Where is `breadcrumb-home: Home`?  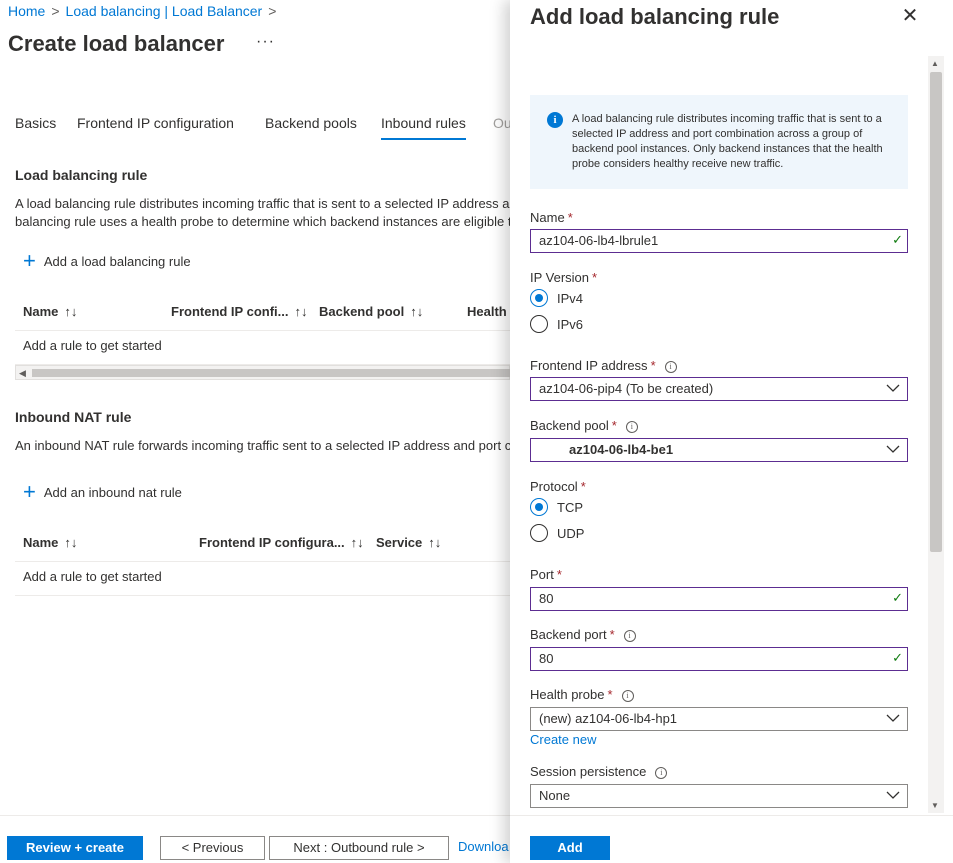 breadcrumb-home: Home is located at coordinates (26, 11).